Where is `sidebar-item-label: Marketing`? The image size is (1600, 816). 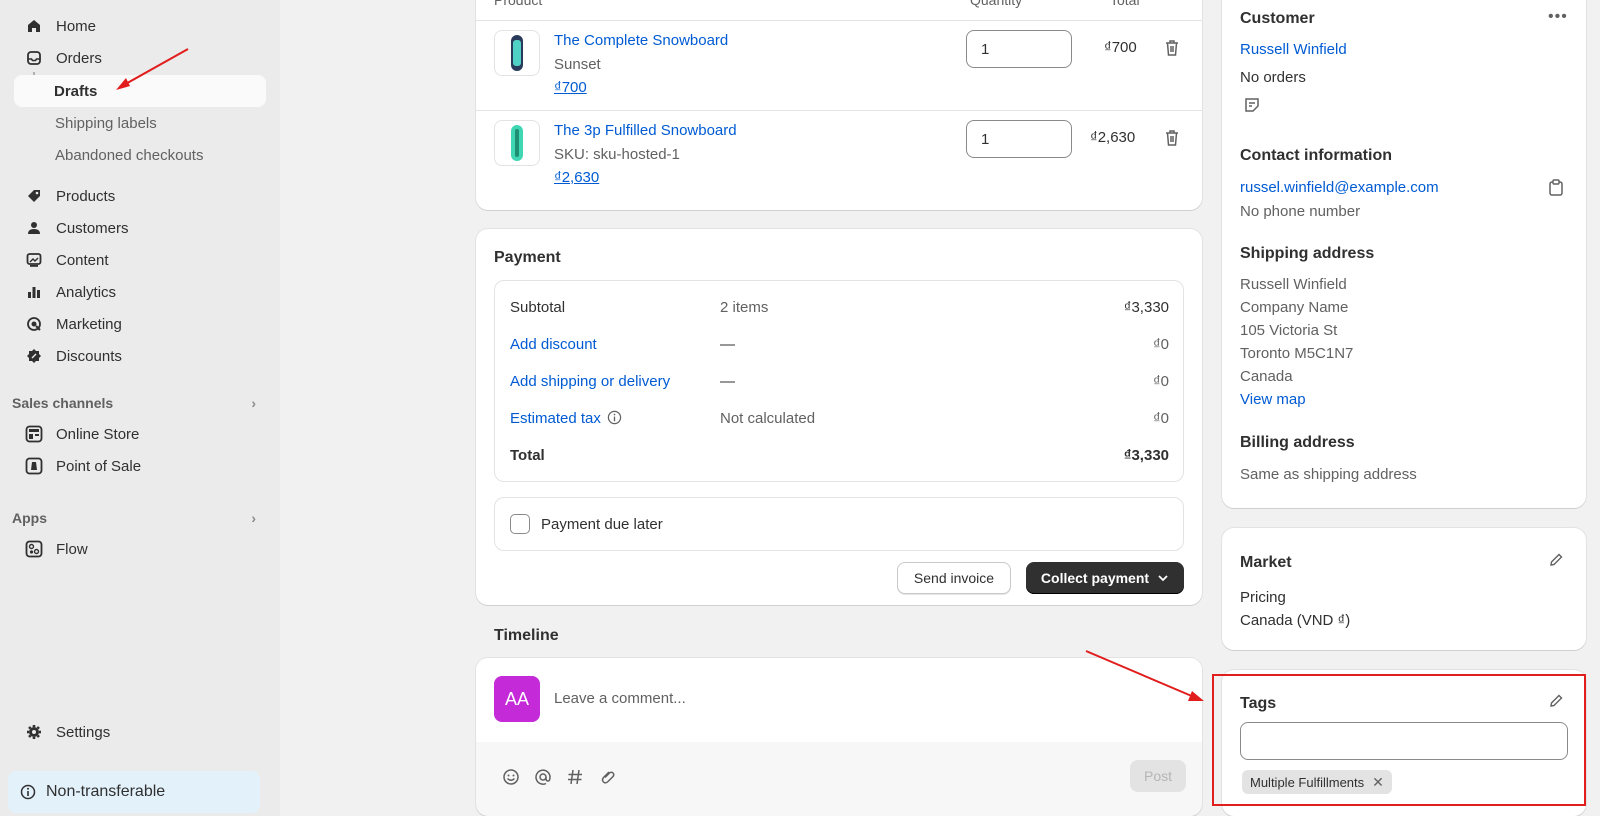
sidebar-item-label: Marketing is located at coordinates (89, 324).